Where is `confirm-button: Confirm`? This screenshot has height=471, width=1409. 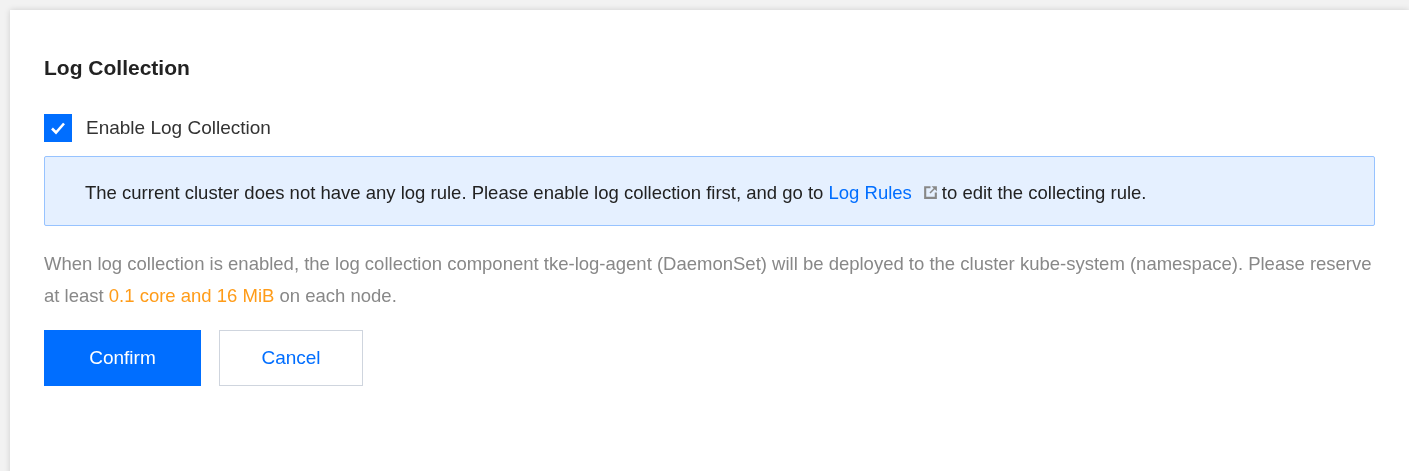
confirm-button: Confirm is located at coordinates (122, 358).